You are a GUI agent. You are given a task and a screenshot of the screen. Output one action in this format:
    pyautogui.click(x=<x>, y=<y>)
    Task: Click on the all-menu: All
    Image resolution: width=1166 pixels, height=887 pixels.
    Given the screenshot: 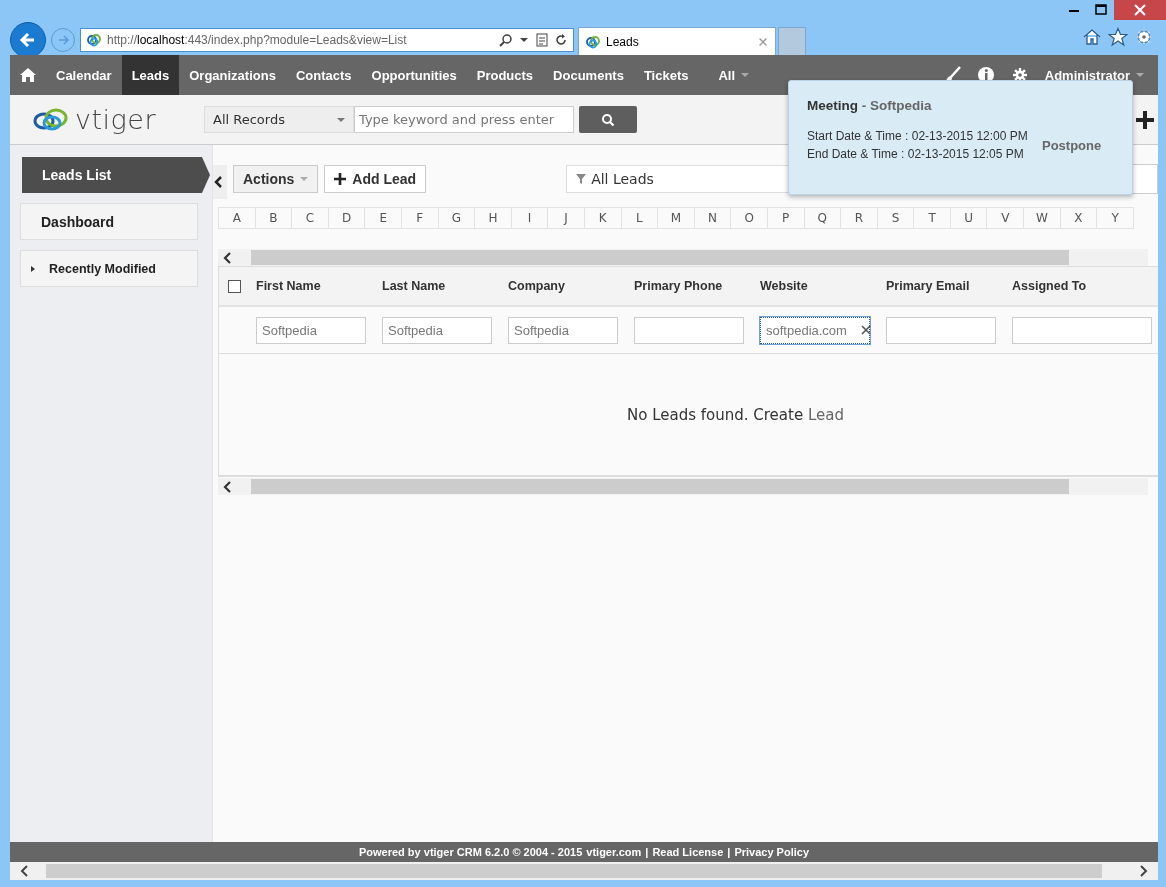 What is the action you would take?
    pyautogui.click(x=734, y=75)
    